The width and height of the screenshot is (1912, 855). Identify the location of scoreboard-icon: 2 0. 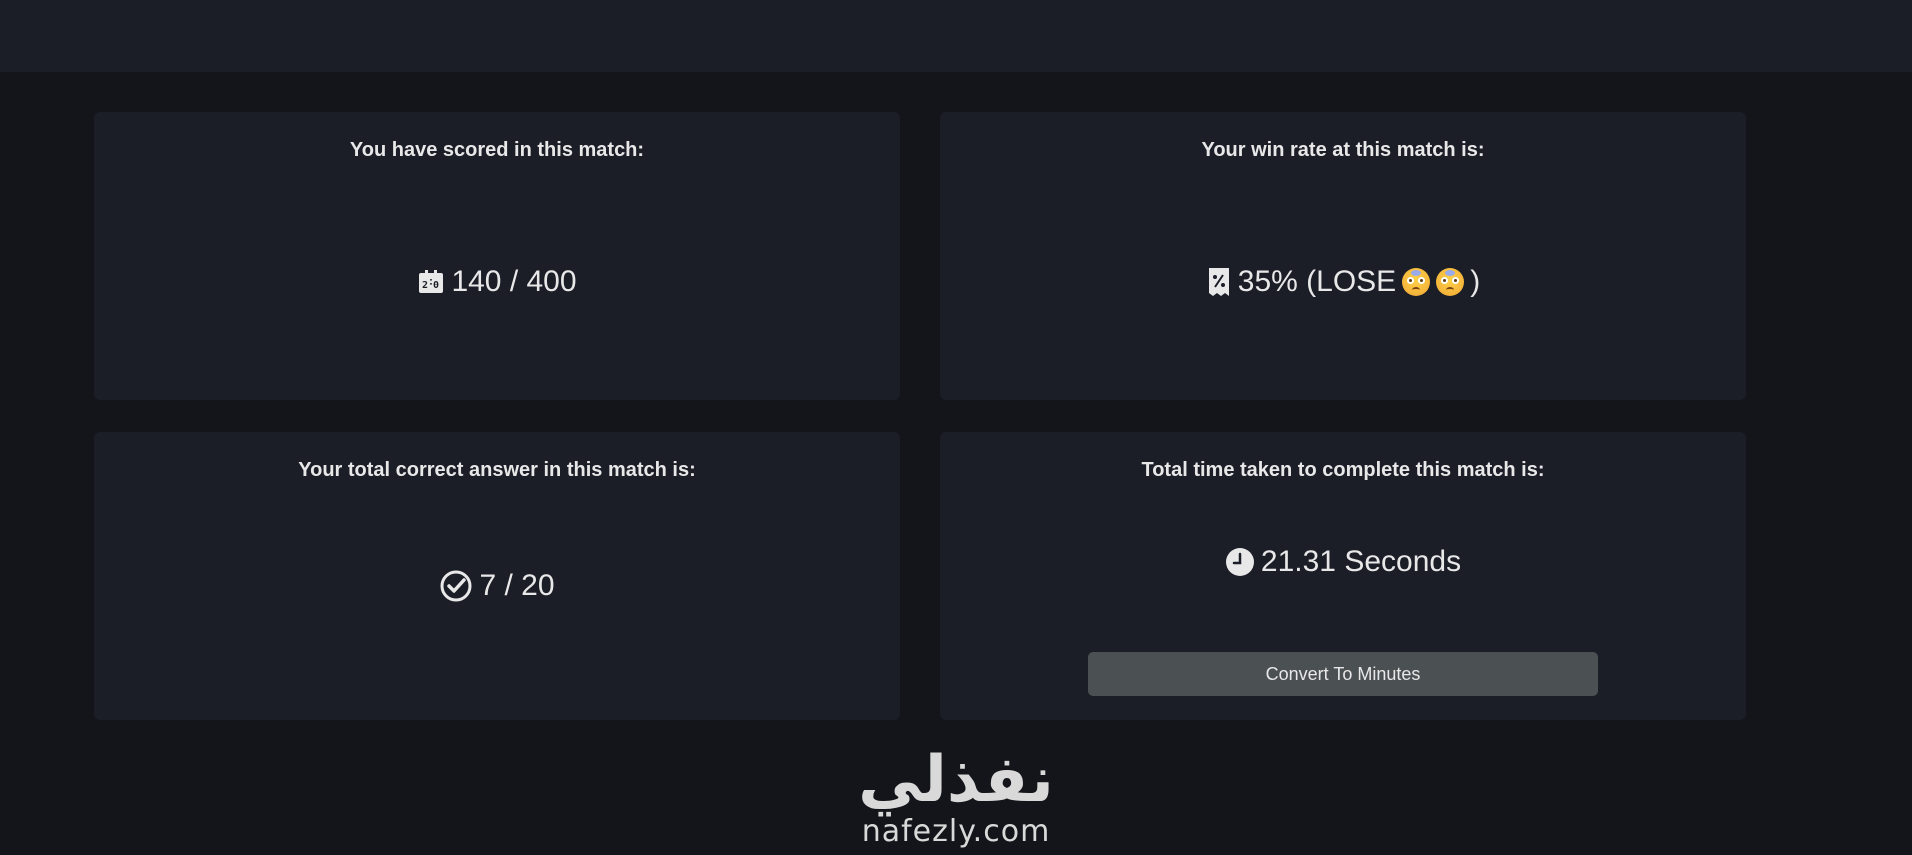
(431, 282).